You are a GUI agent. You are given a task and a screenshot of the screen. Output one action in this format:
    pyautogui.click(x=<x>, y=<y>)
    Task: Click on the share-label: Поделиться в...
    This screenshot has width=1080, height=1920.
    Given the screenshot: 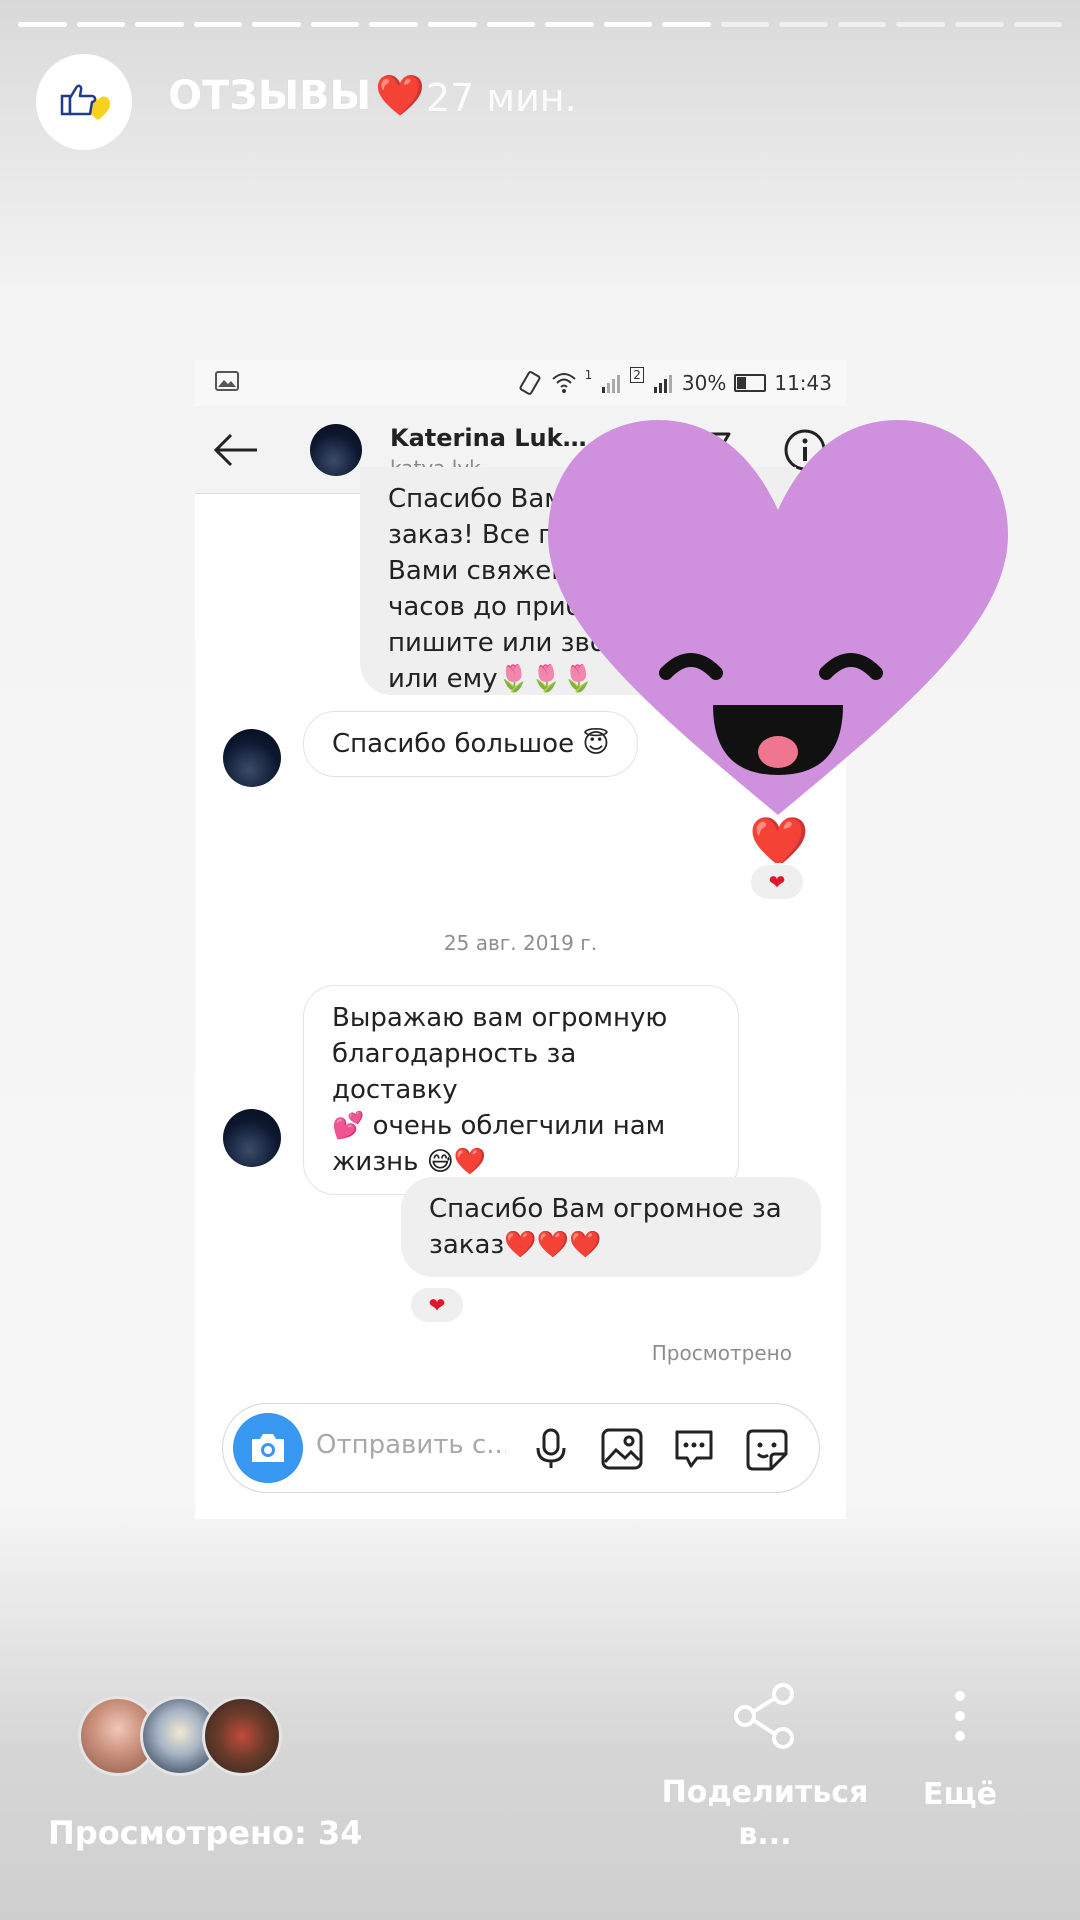 What is the action you would take?
    pyautogui.click(x=765, y=1813)
    